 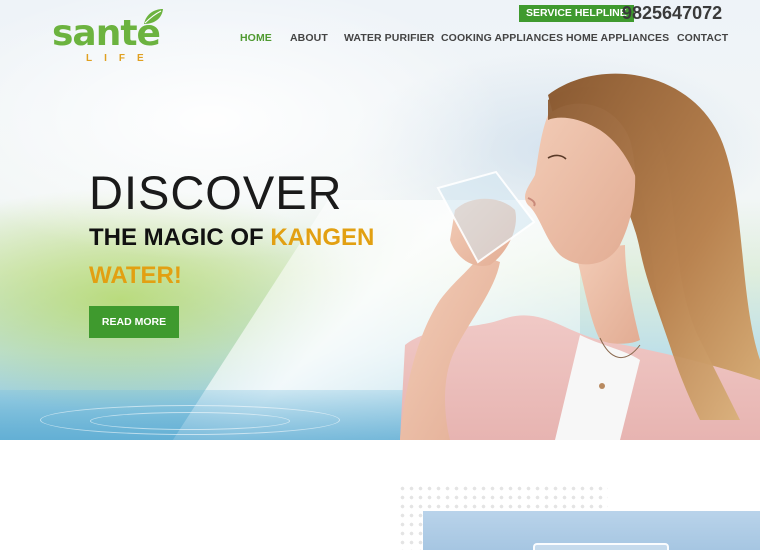 What do you see at coordinates (153, 16) in the screenshot?
I see `leaf-icon` at bounding box center [153, 16].